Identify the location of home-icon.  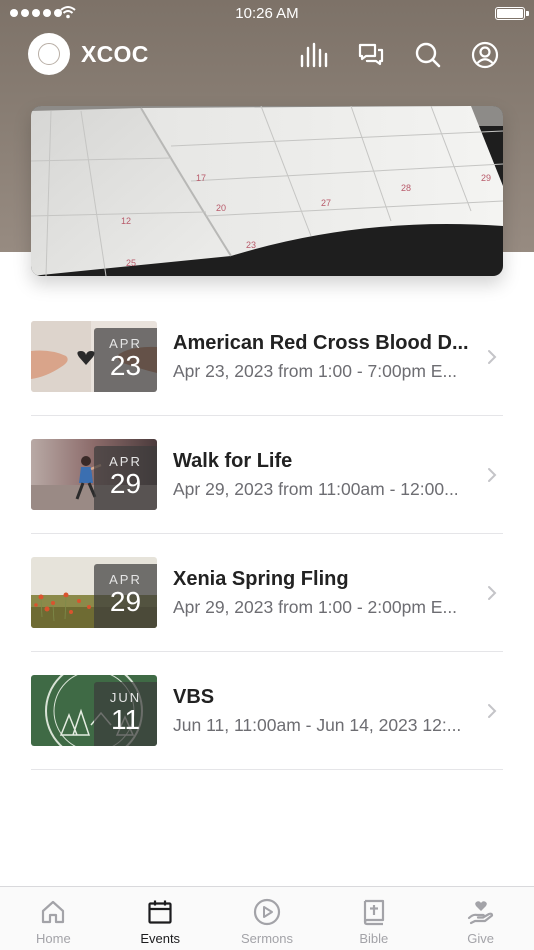
(53, 912).